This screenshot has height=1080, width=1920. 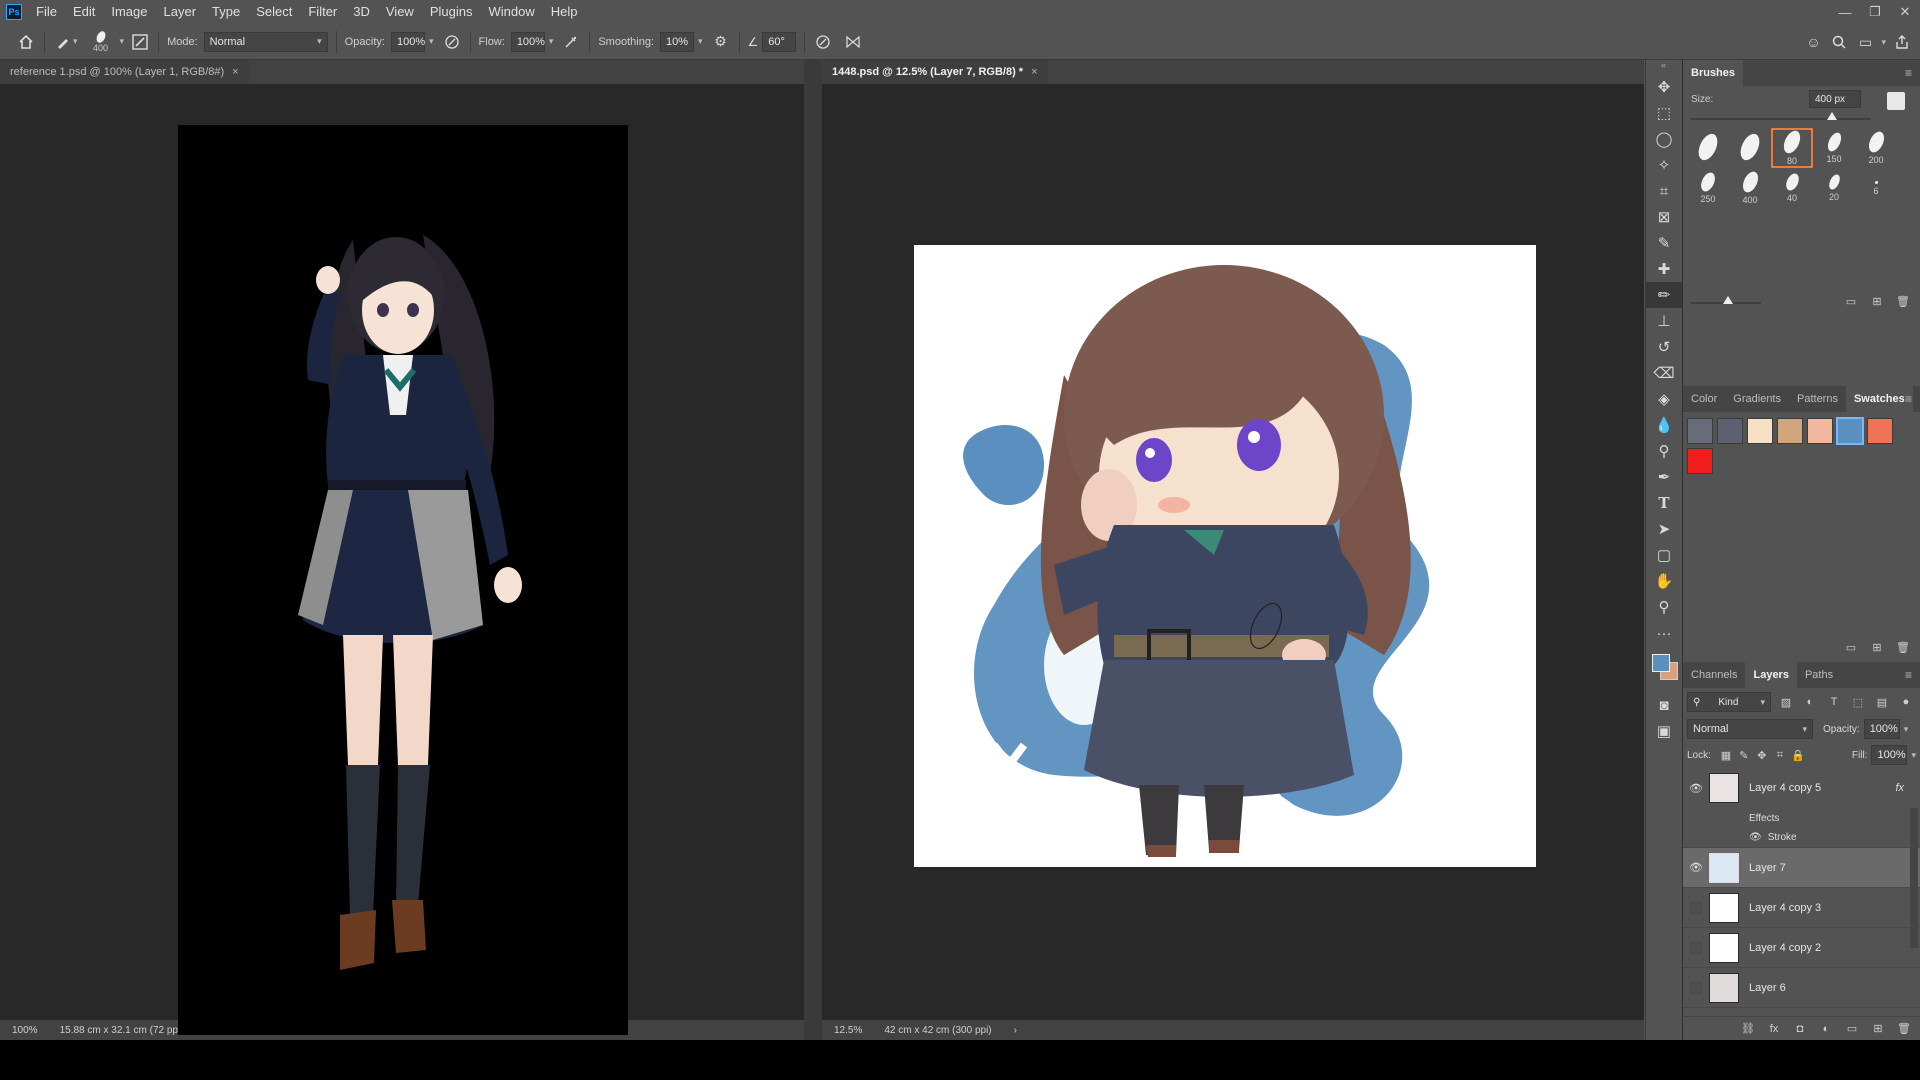 I want to click on right-doc-tab: 1448.psd @ 12.5% (Layer 7, RGB/8) * ×, so click(x=935, y=72).